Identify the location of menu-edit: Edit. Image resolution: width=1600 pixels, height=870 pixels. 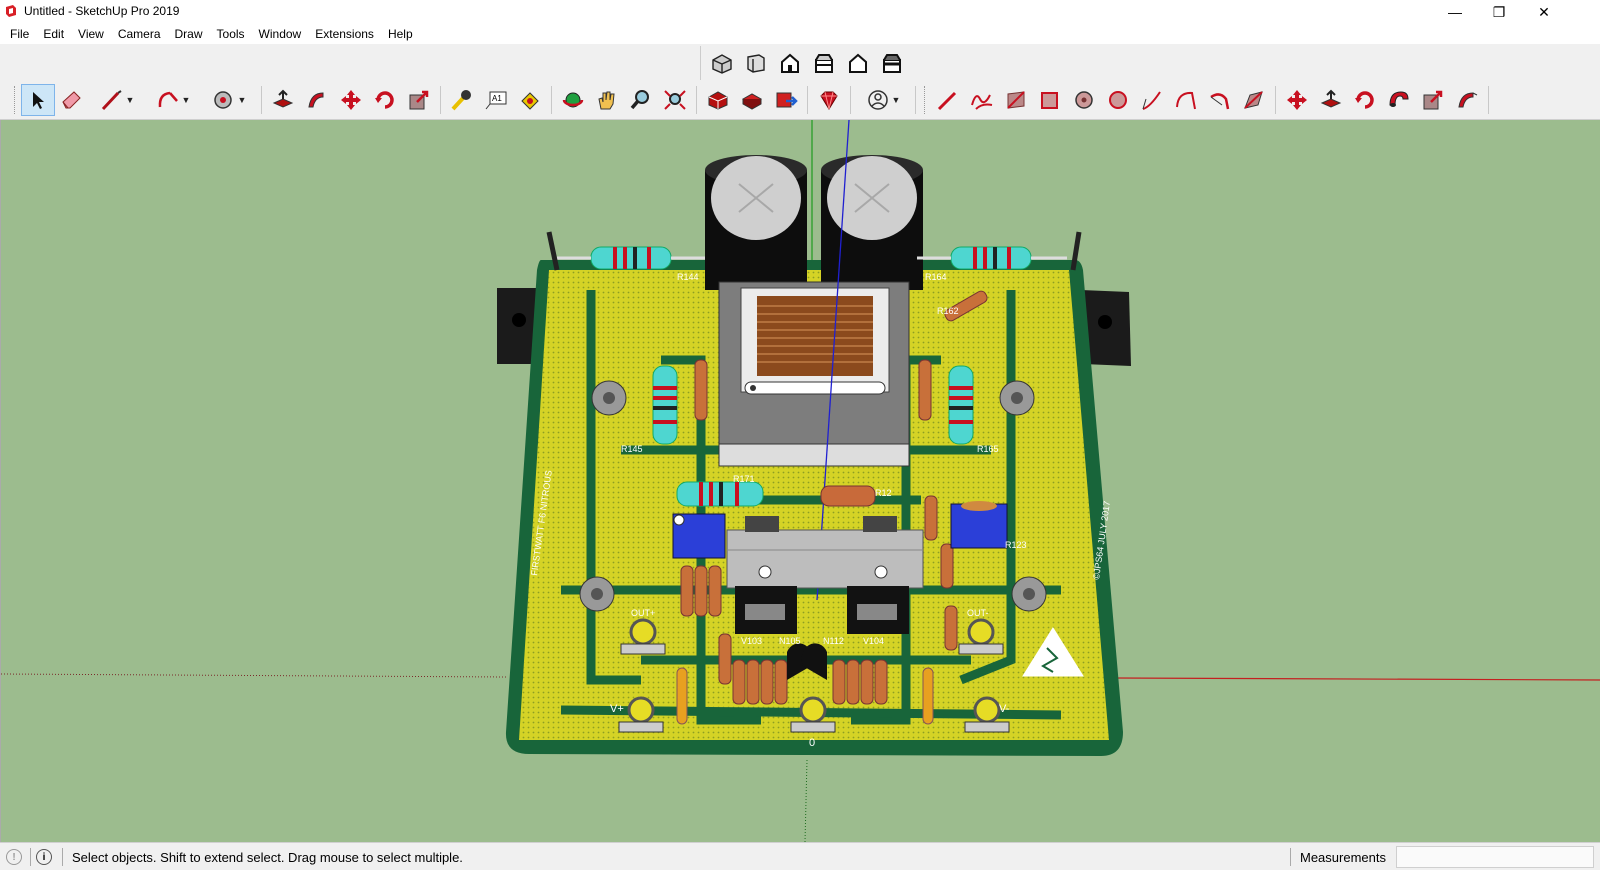
(53, 34).